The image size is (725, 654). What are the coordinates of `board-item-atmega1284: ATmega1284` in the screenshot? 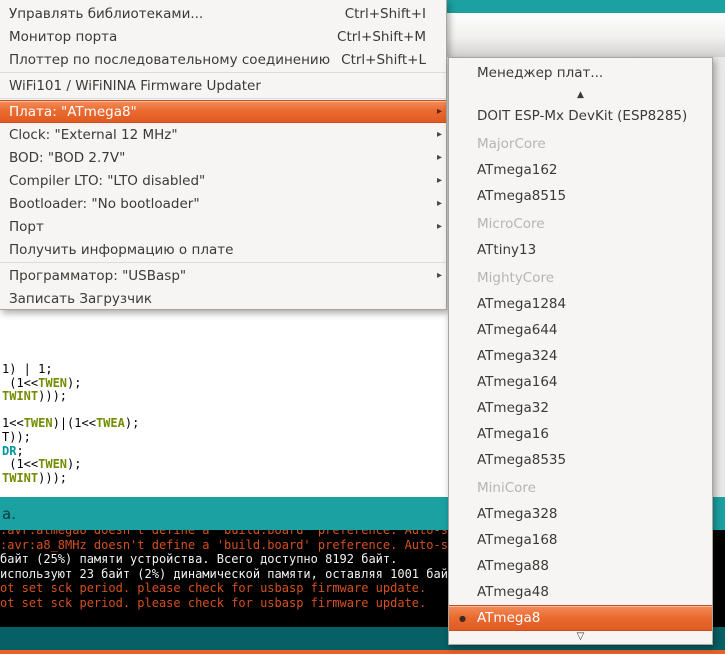 It's located at (580, 304).